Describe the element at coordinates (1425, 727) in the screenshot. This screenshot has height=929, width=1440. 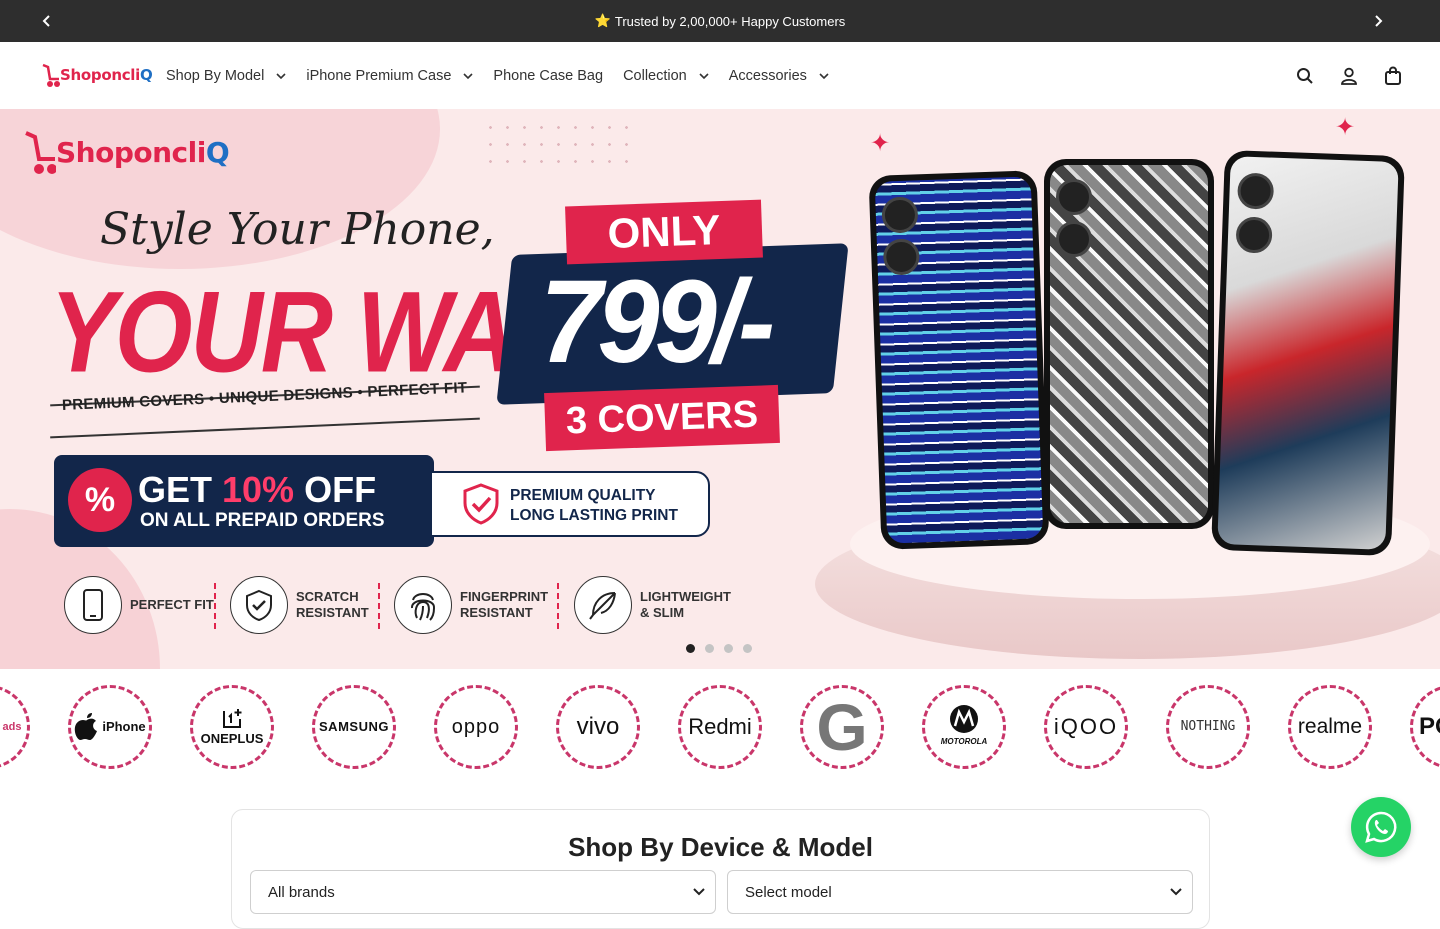
I see `brand-item-poco: PO` at that location.